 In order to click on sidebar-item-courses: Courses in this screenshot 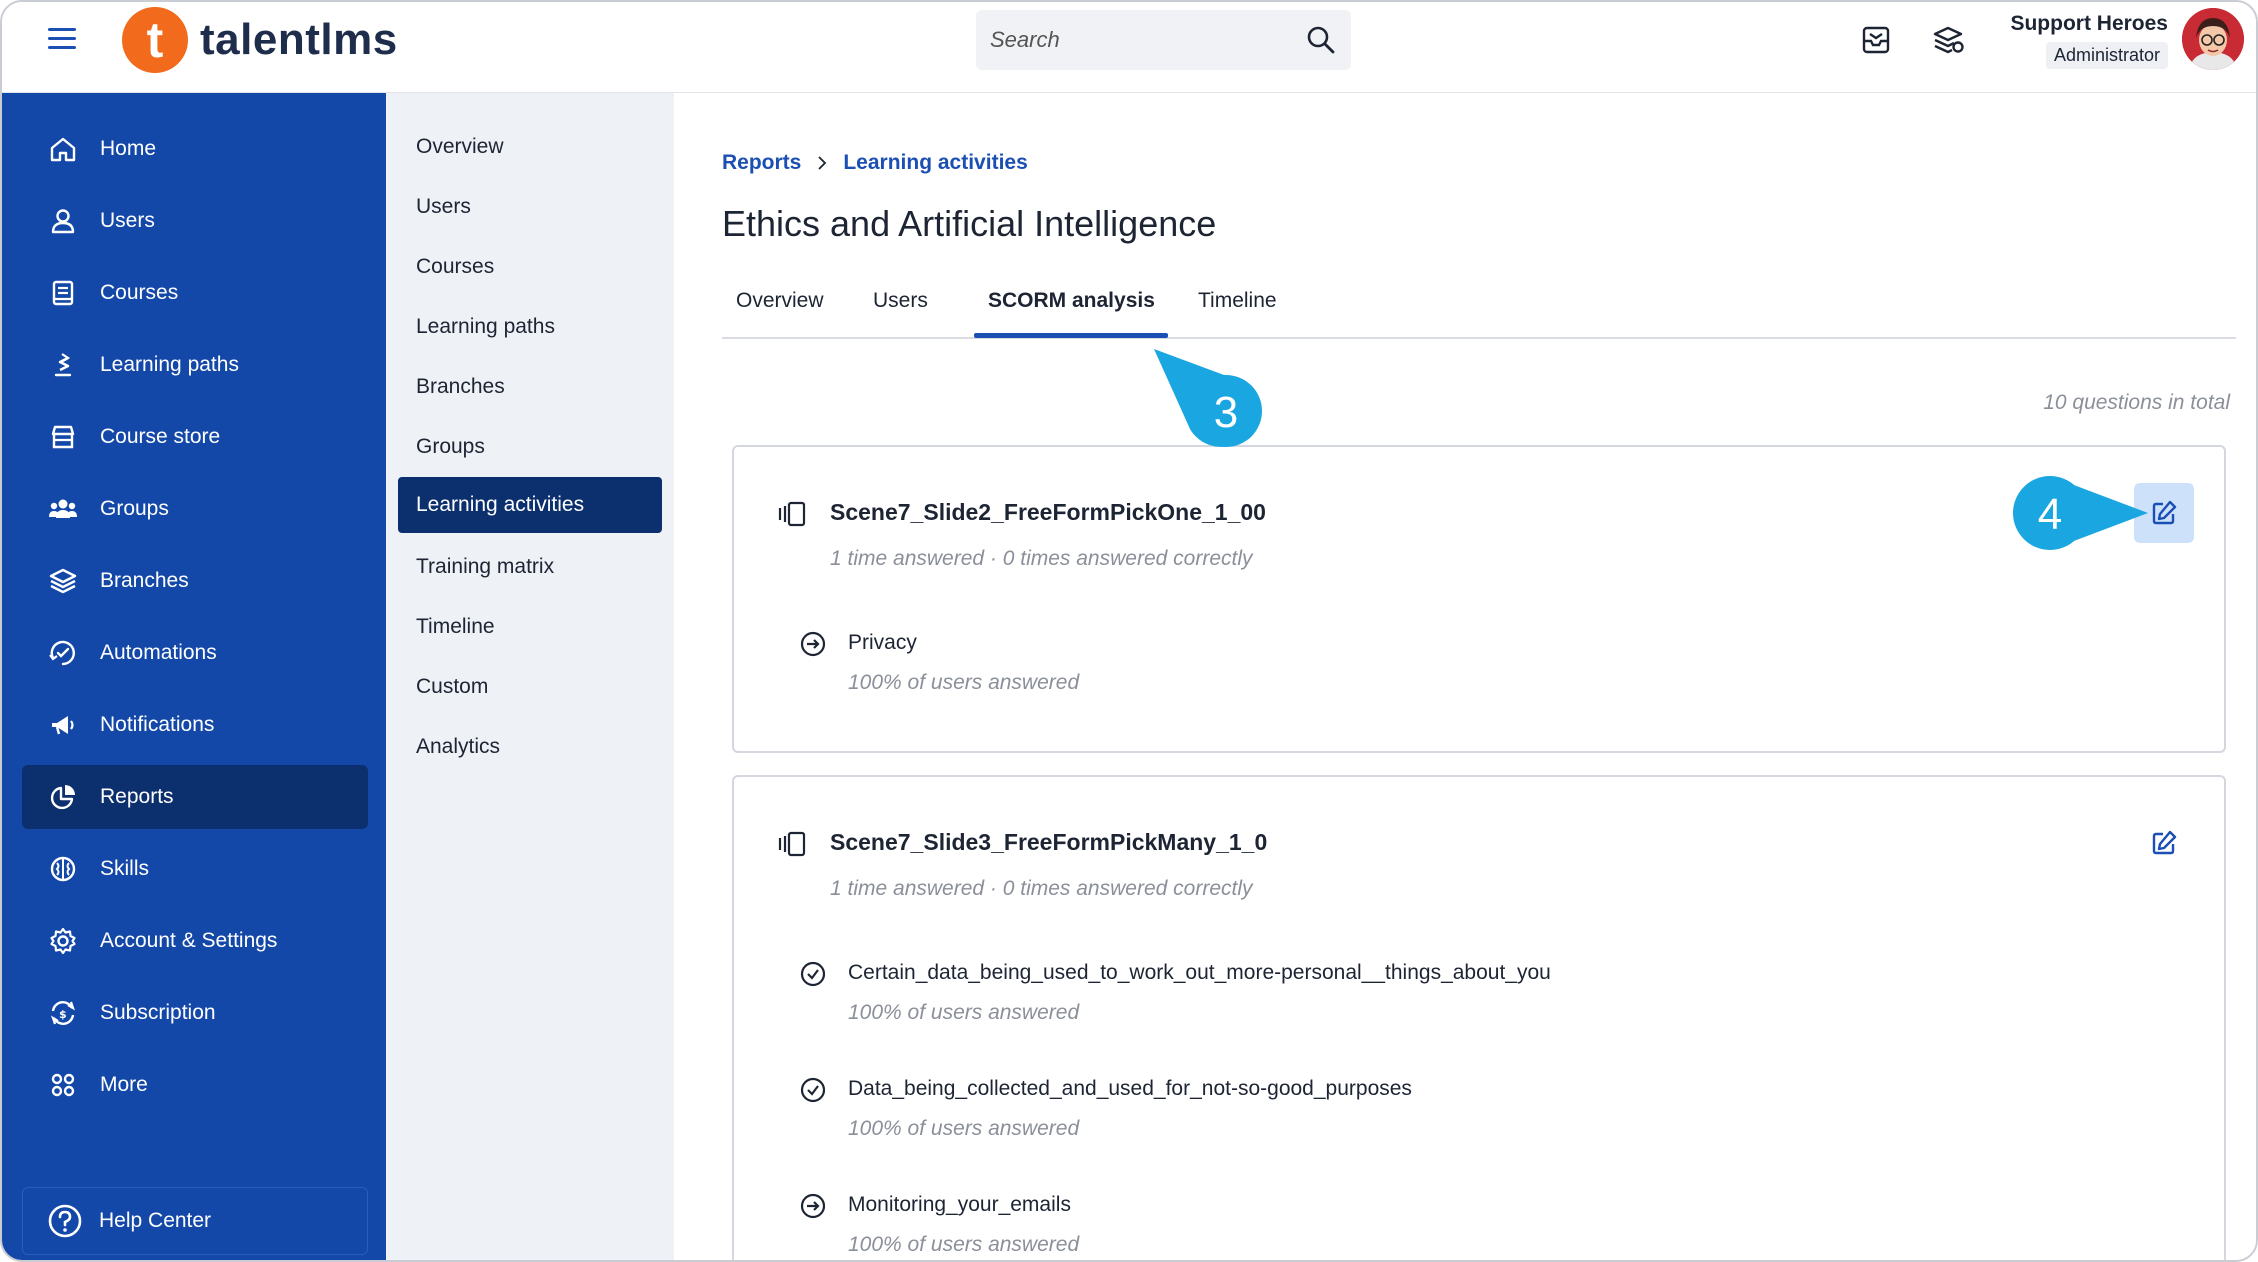, I will do `click(195, 293)`.